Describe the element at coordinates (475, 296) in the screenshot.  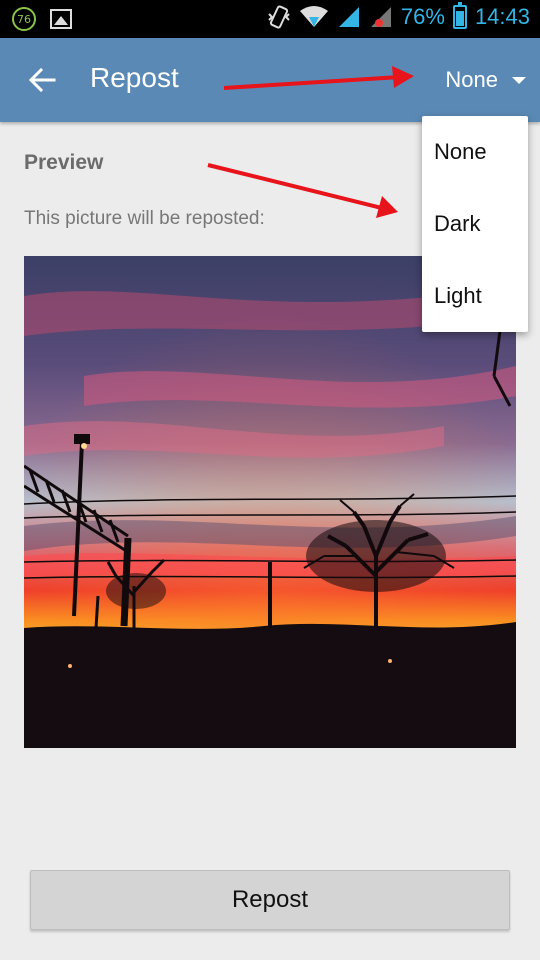
I see `filter-option-light: Light` at that location.